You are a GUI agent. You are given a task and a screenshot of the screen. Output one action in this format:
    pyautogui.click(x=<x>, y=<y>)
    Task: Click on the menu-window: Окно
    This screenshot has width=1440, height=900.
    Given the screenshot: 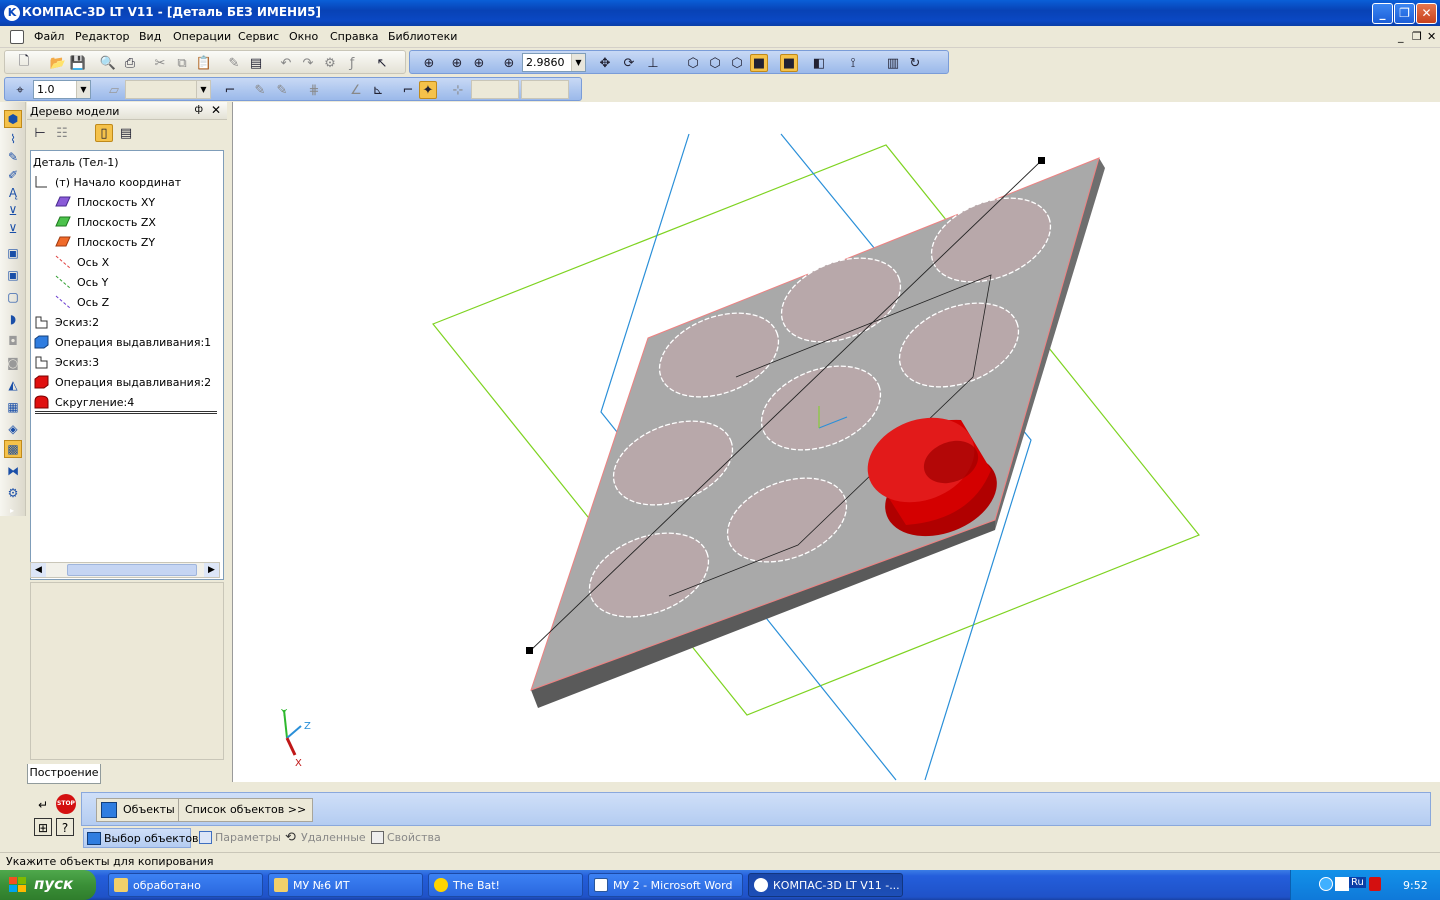 What is the action you would take?
    pyautogui.click(x=303, y=36)
    